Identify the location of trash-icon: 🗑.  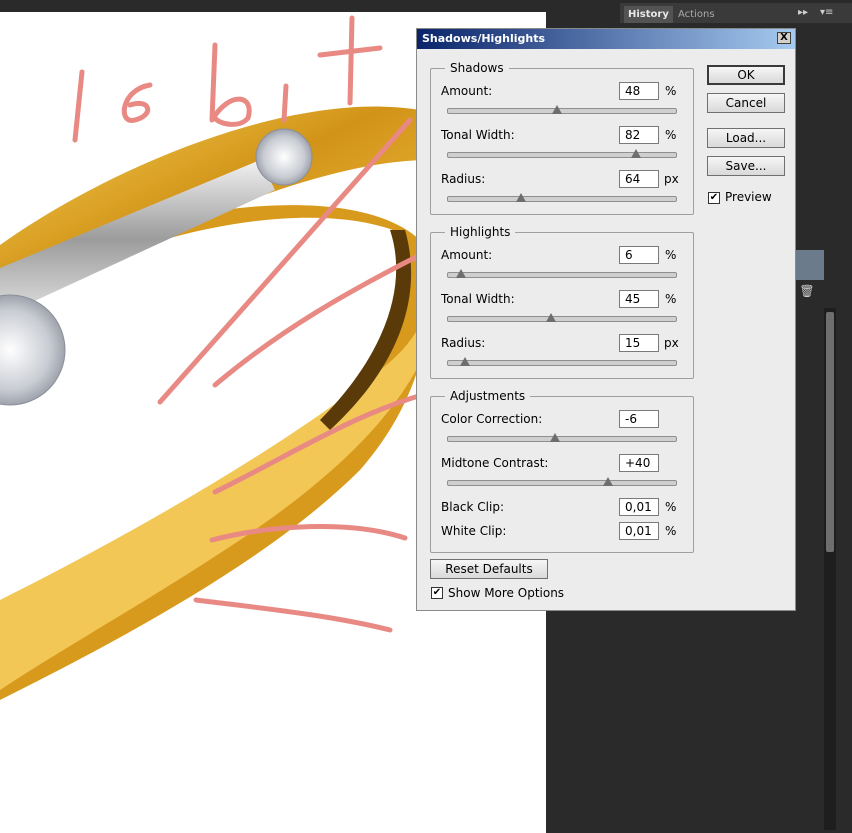
(807, 291).